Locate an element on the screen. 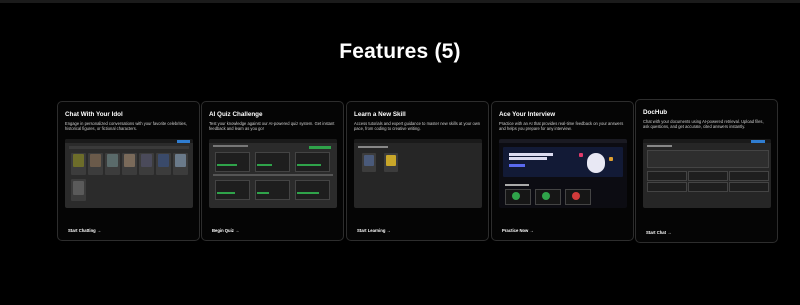 Image resolution: width=800 pixels, height=305 pixels. card-title: DocHub is located at coordinates (655, 112).